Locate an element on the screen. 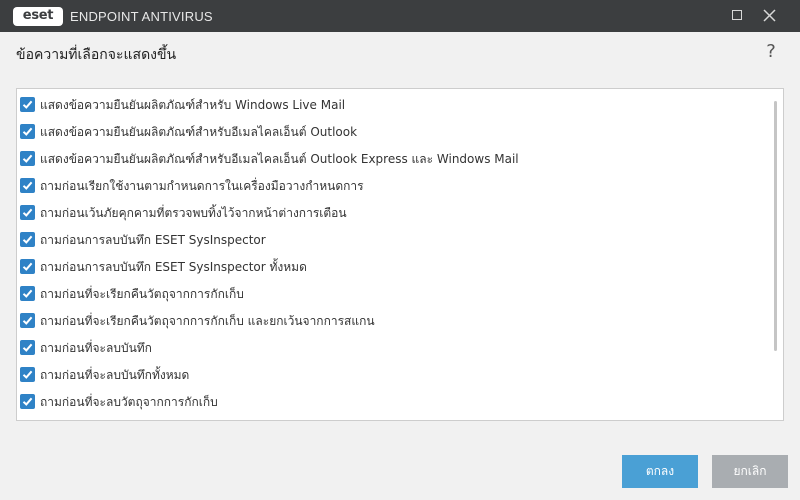 The height and width of the screenshot is (500, 800). logo-text: eset is located at coordinates (38, 15).